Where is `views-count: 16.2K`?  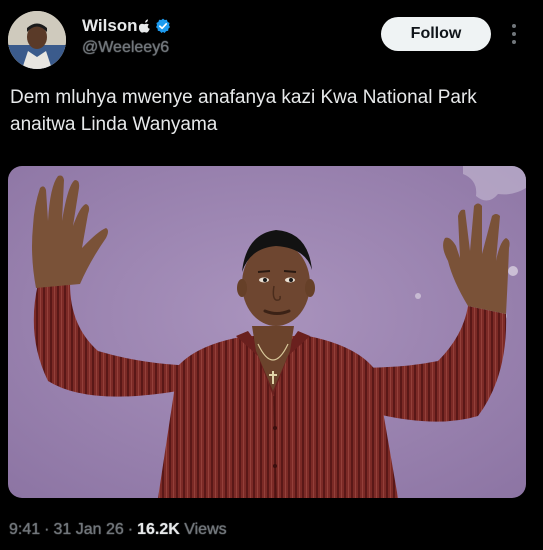
views-count: 16.2K is located at coordinates (158, 529).